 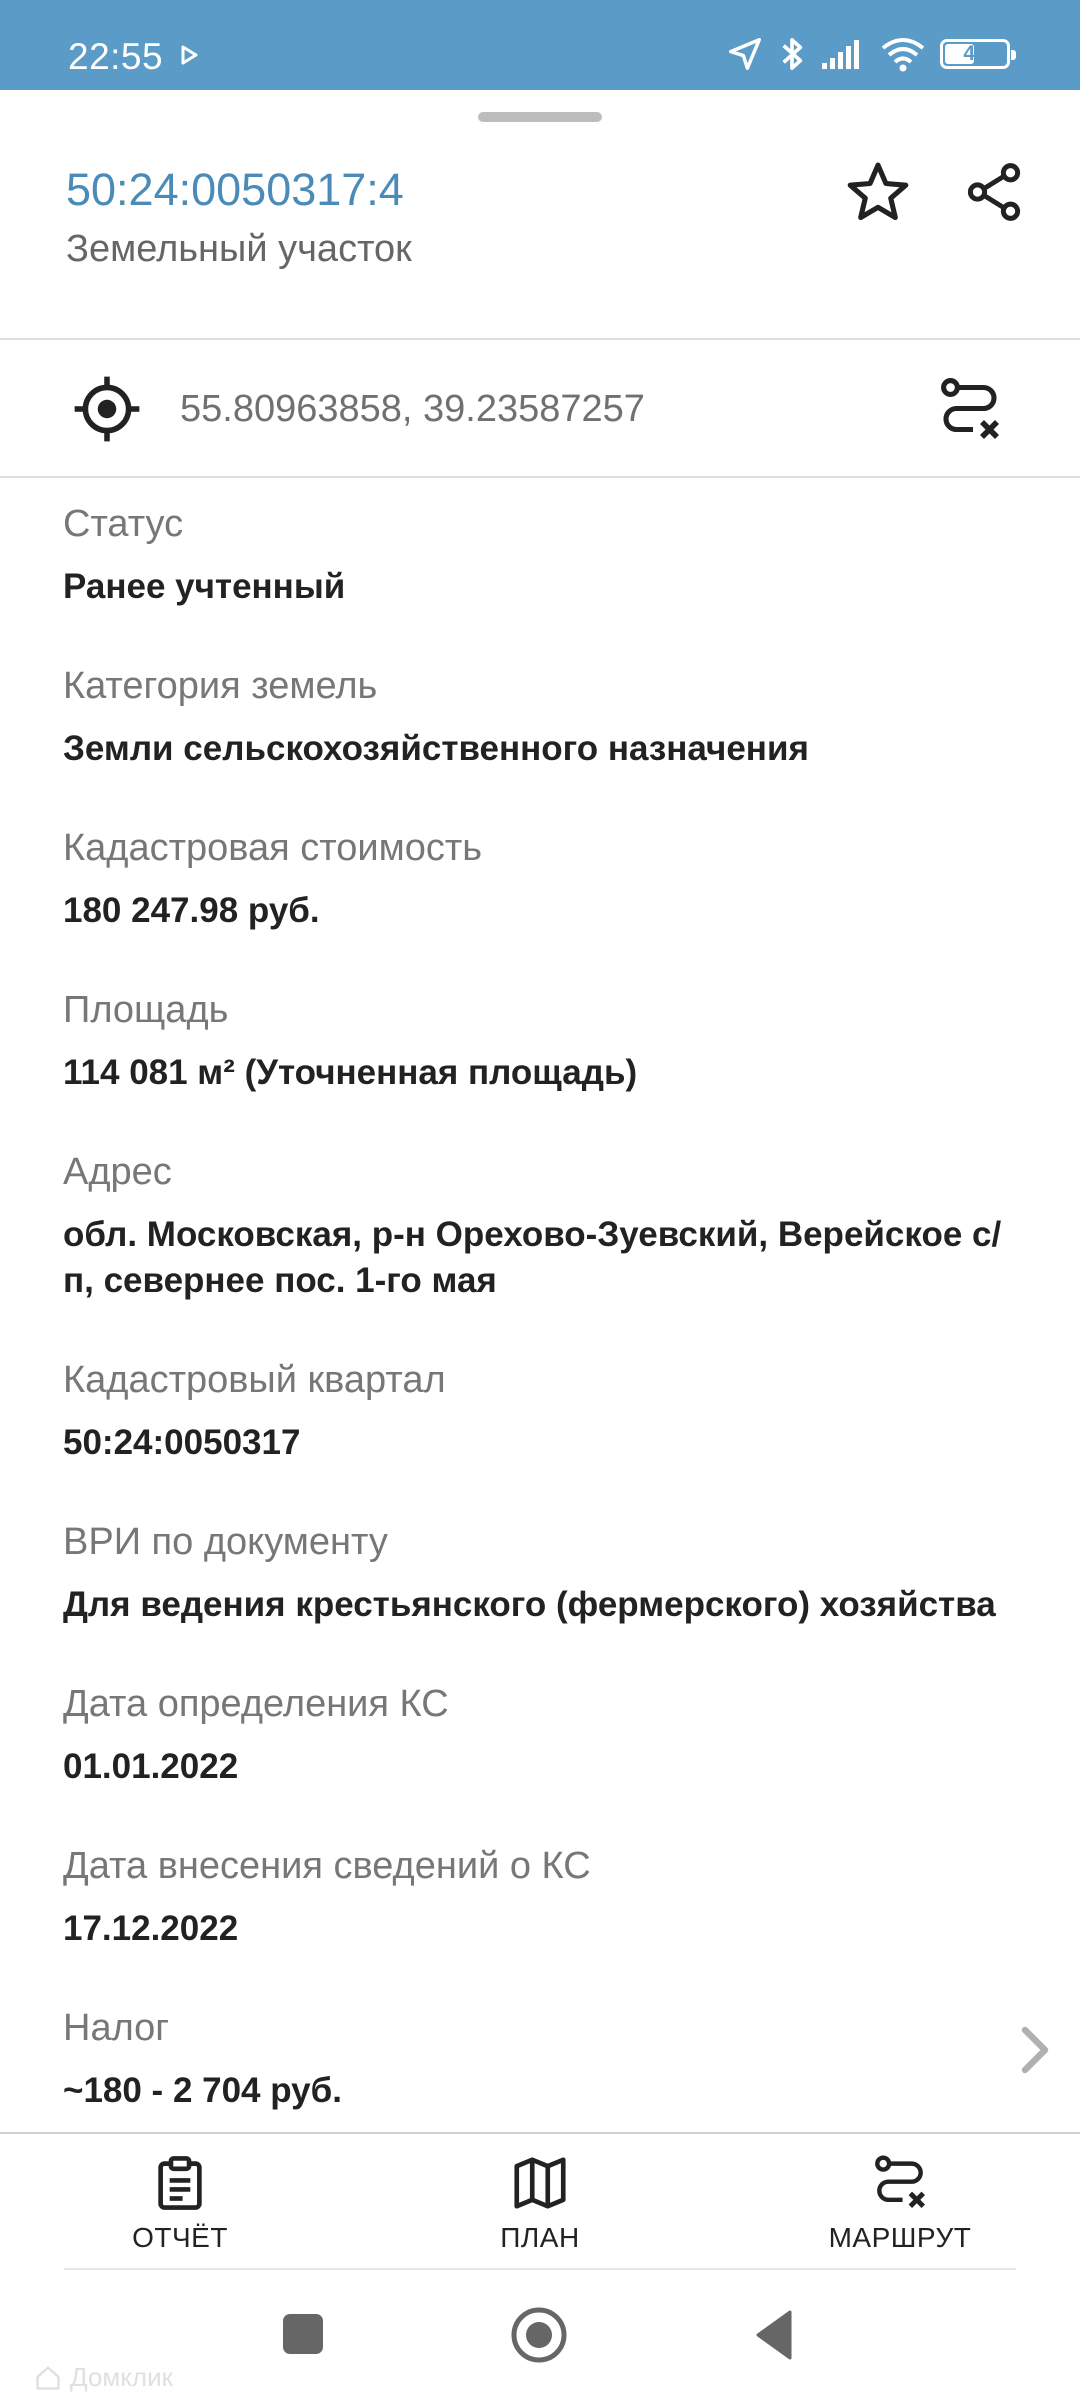 I want to click on field-label: Площадь, so click(x=146, y=1010).